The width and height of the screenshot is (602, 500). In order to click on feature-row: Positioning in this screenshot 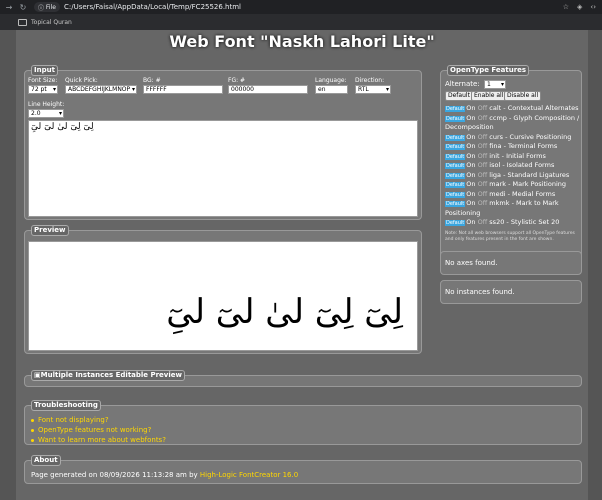, I will do `click(462, 213)`.